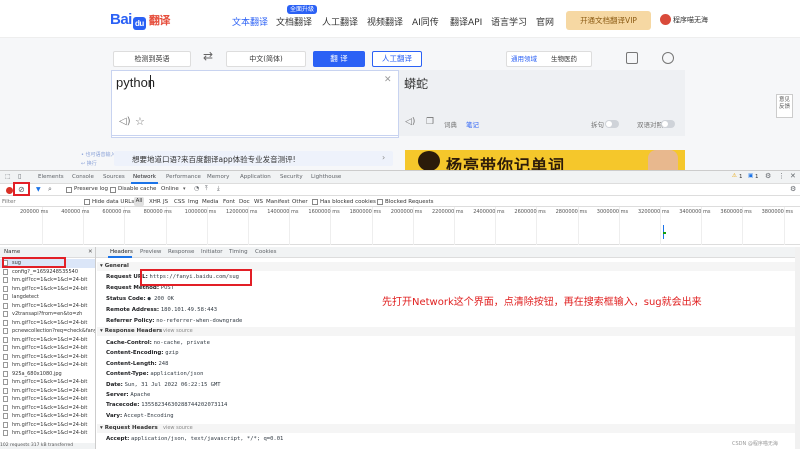 The width and height of the screenshot is (800, 449). What do you see at coordinates (140, 121) in the screenshot?
I see `favorite-star-icon: ☆` at bounding box center [140, 121].